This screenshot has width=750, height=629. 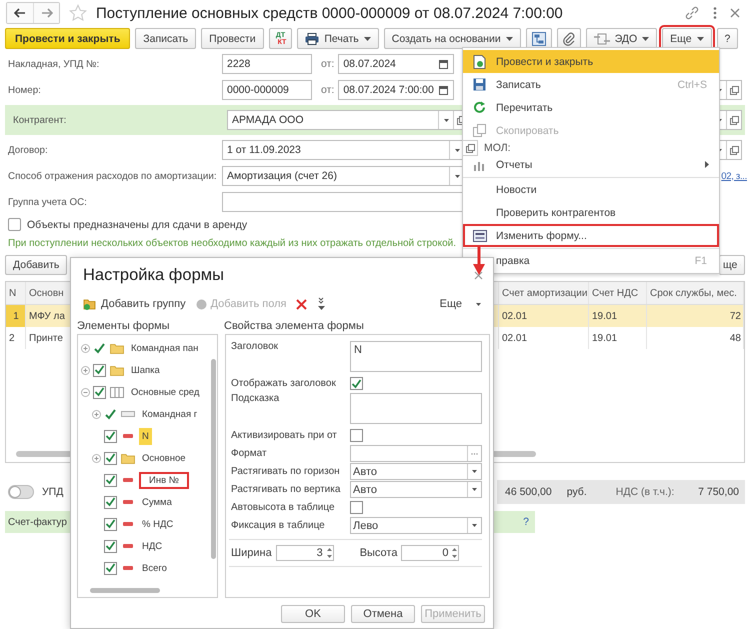 What do you see at coordinates (479, 84) in the screenshot?
I see `save-icon` at bounding box center [479, 84].